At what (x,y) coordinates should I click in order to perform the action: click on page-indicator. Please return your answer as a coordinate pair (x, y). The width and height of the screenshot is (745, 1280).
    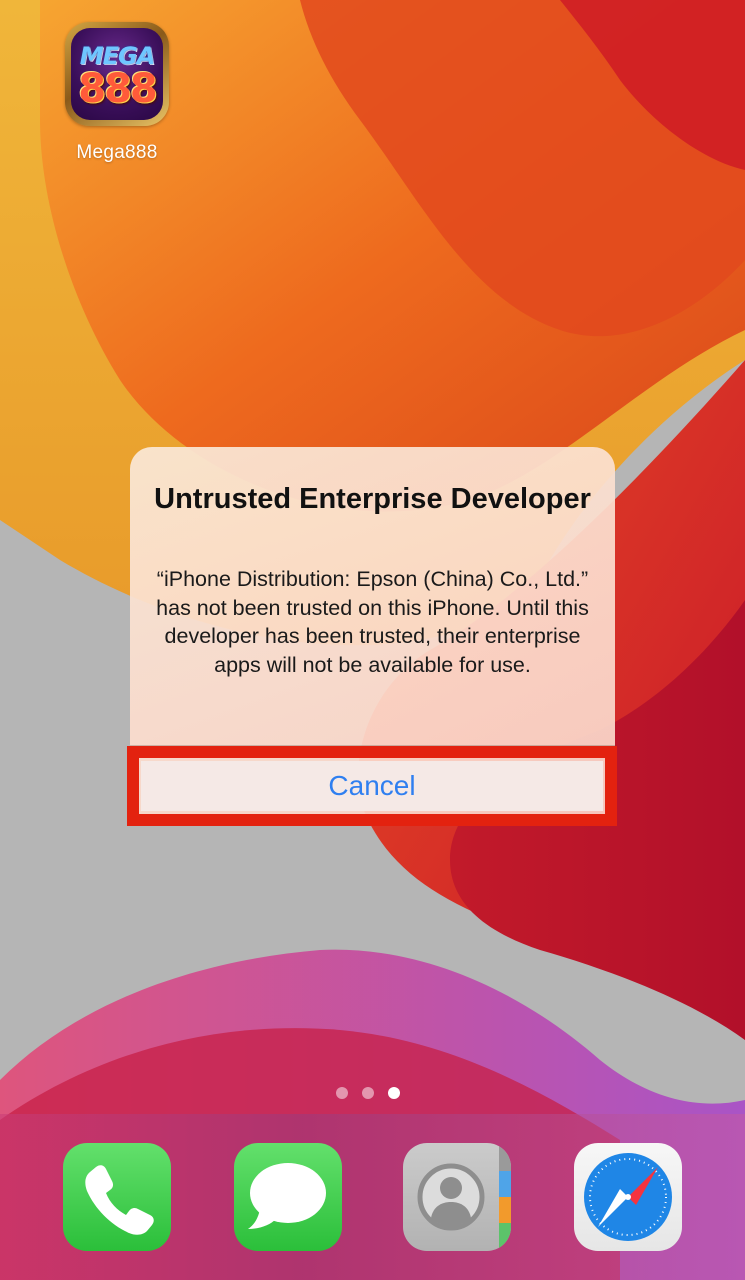
    Looking at the image, I should click on (368, 1093).